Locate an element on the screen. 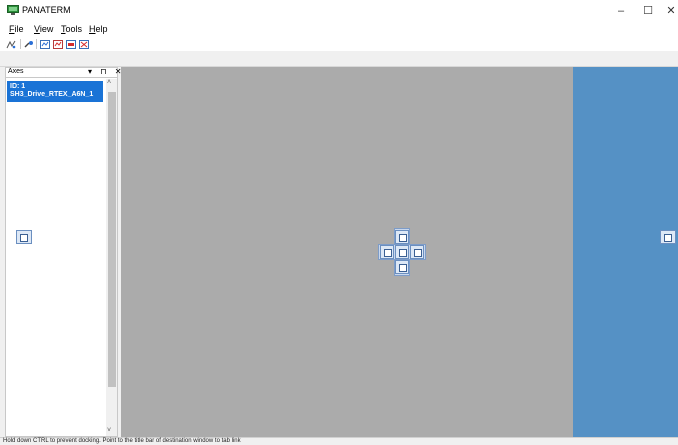  menu-help: Help is located at coordinates (98, 29).